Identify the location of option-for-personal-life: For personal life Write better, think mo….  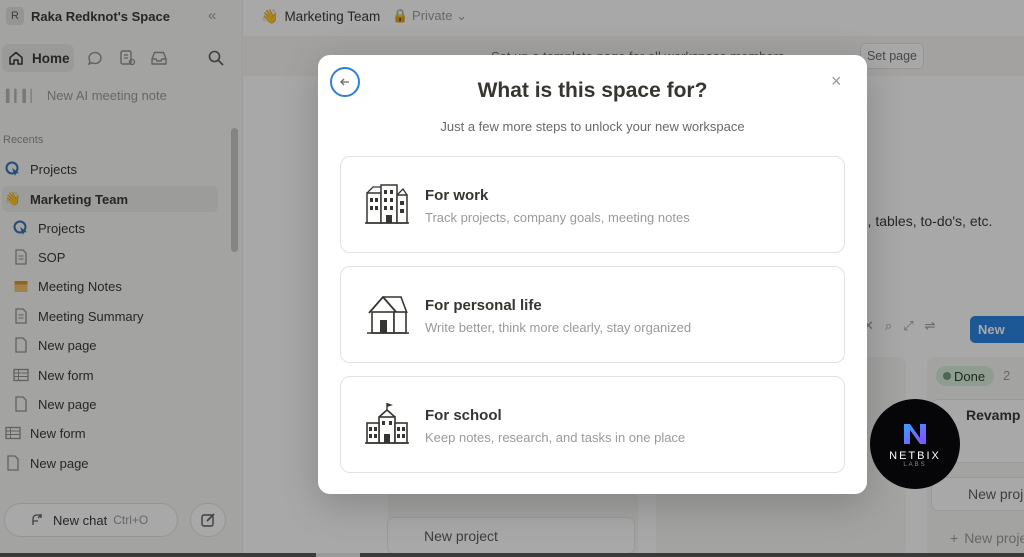
(592, 314).